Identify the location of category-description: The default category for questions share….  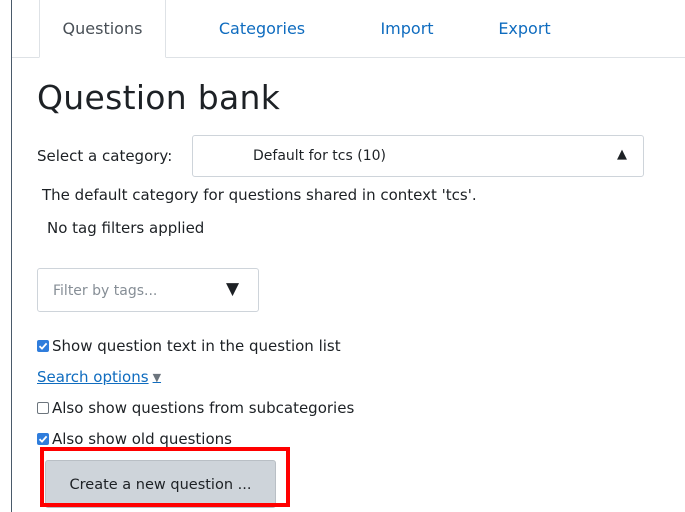
(259, 195).